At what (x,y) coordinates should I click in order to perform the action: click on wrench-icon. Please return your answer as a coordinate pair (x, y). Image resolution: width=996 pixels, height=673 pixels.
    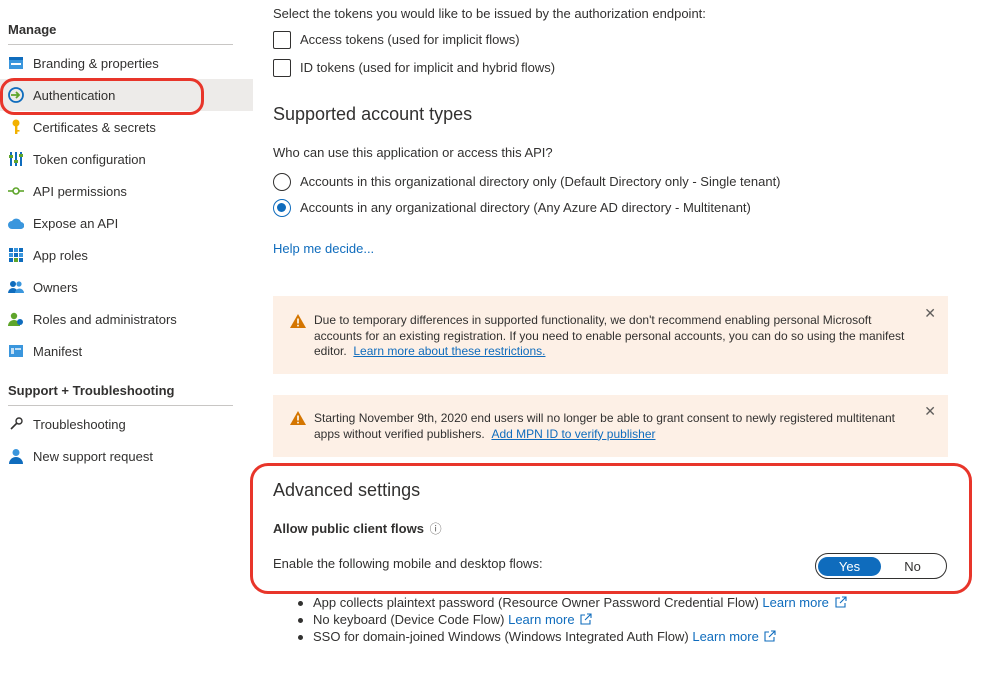
    Looking at the image, I should click on (16, 424).